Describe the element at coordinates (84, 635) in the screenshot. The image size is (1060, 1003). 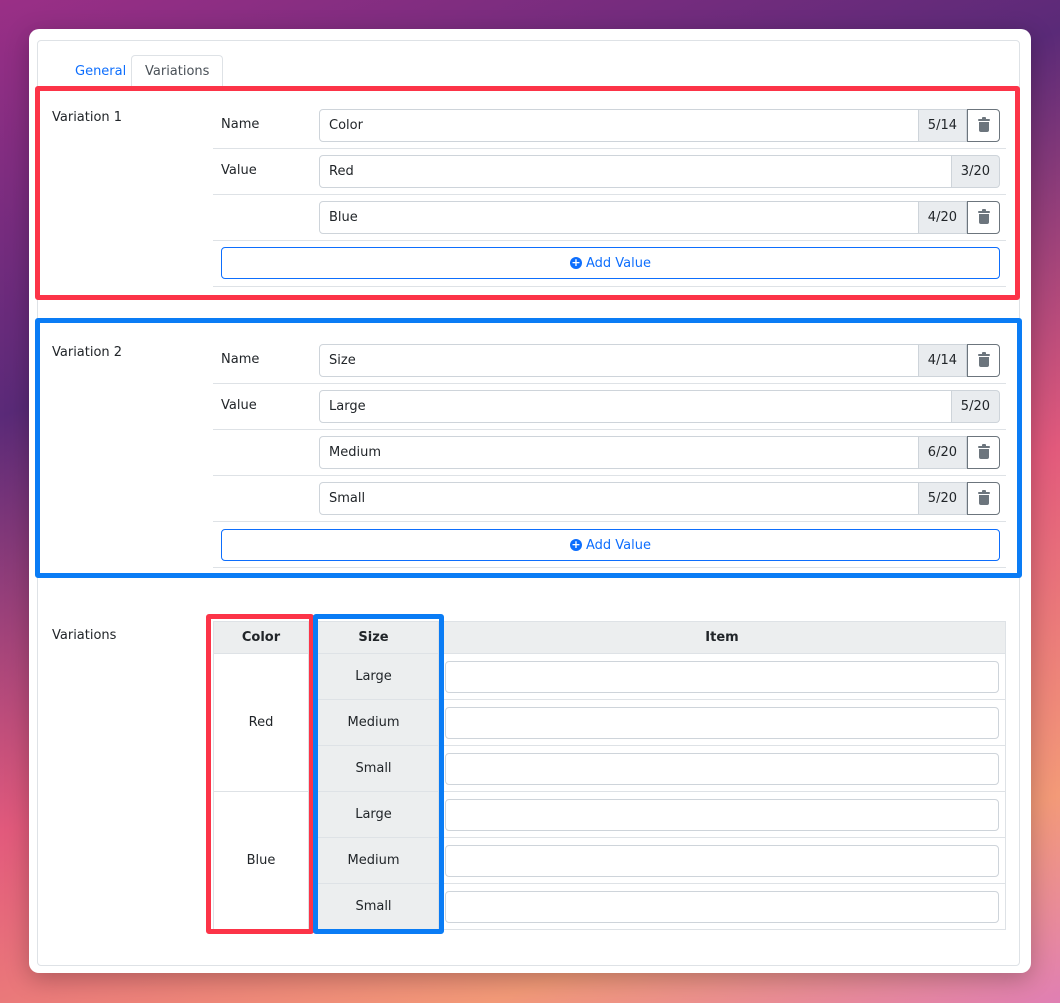
I see `variations-table-label: Variations` at that location.